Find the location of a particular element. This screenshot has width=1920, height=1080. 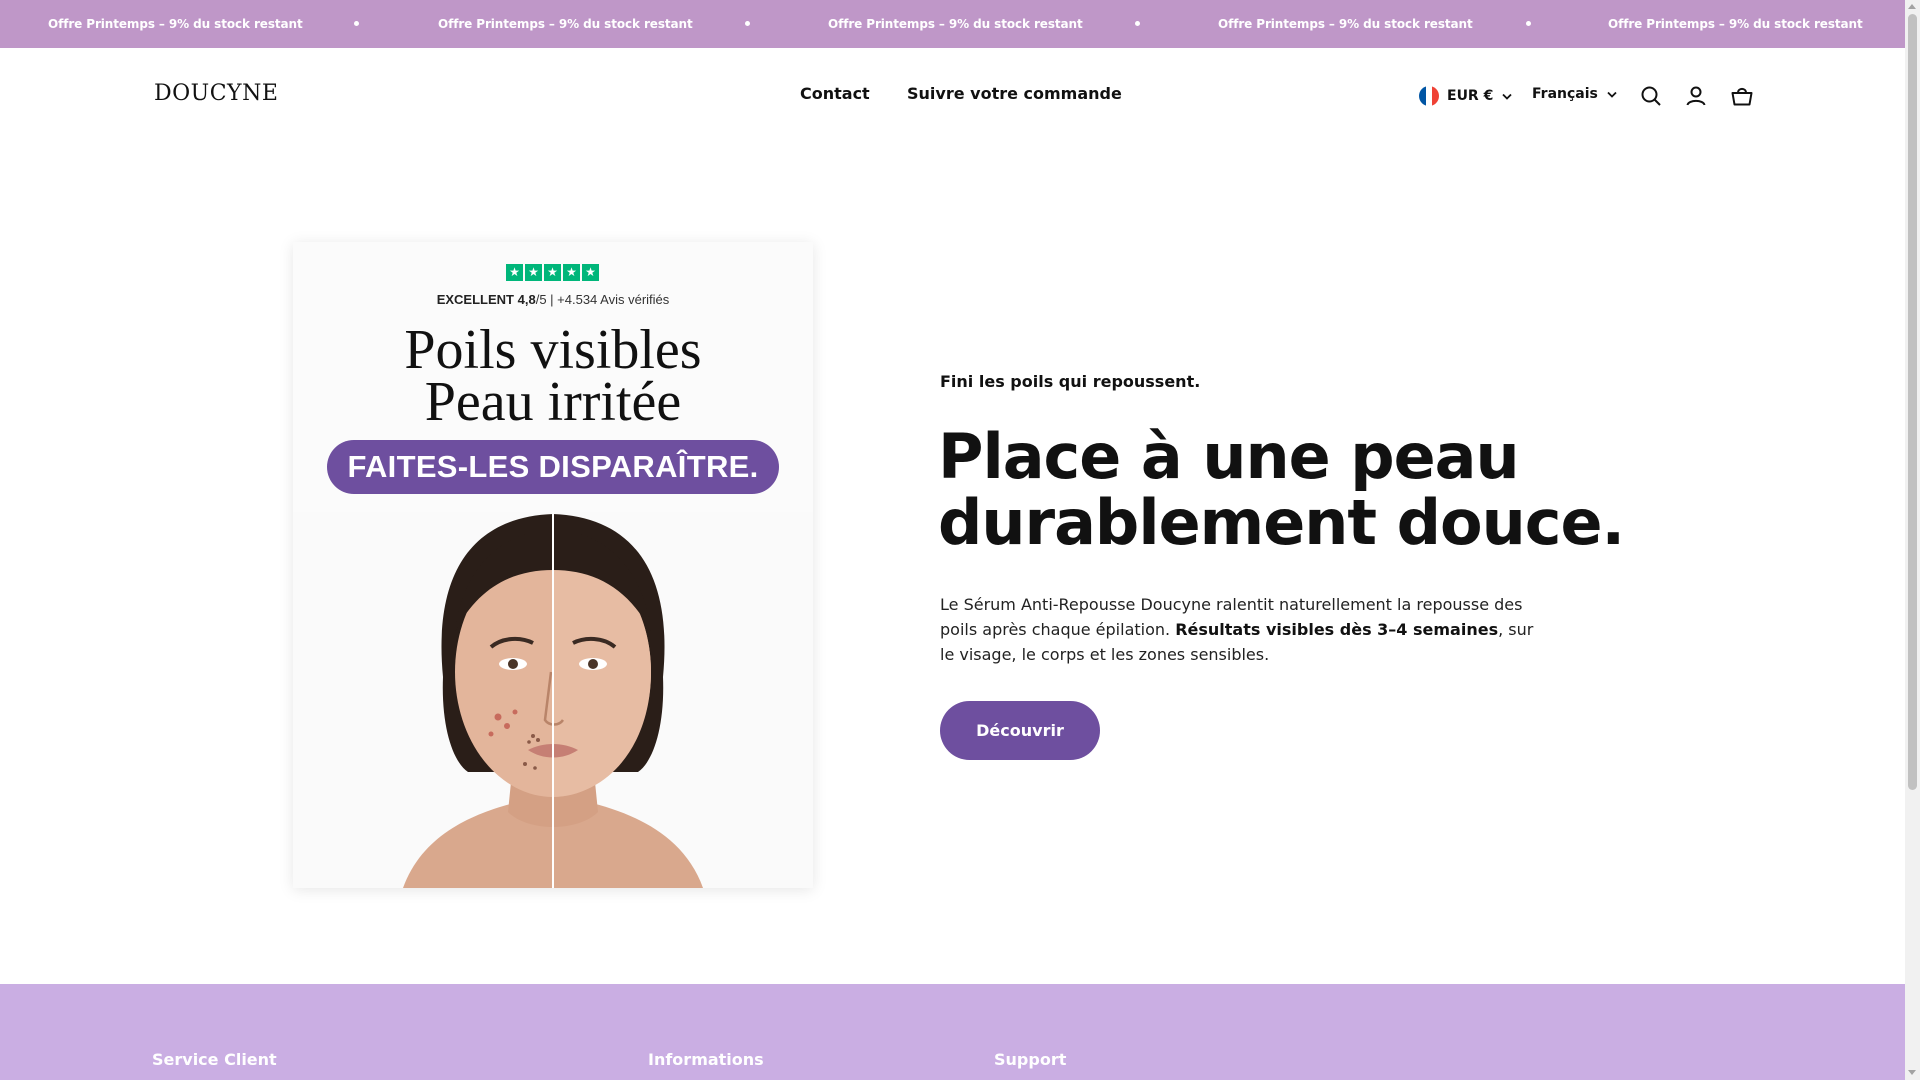

scrollbar-thumb is located at coordinates (1912, 402).